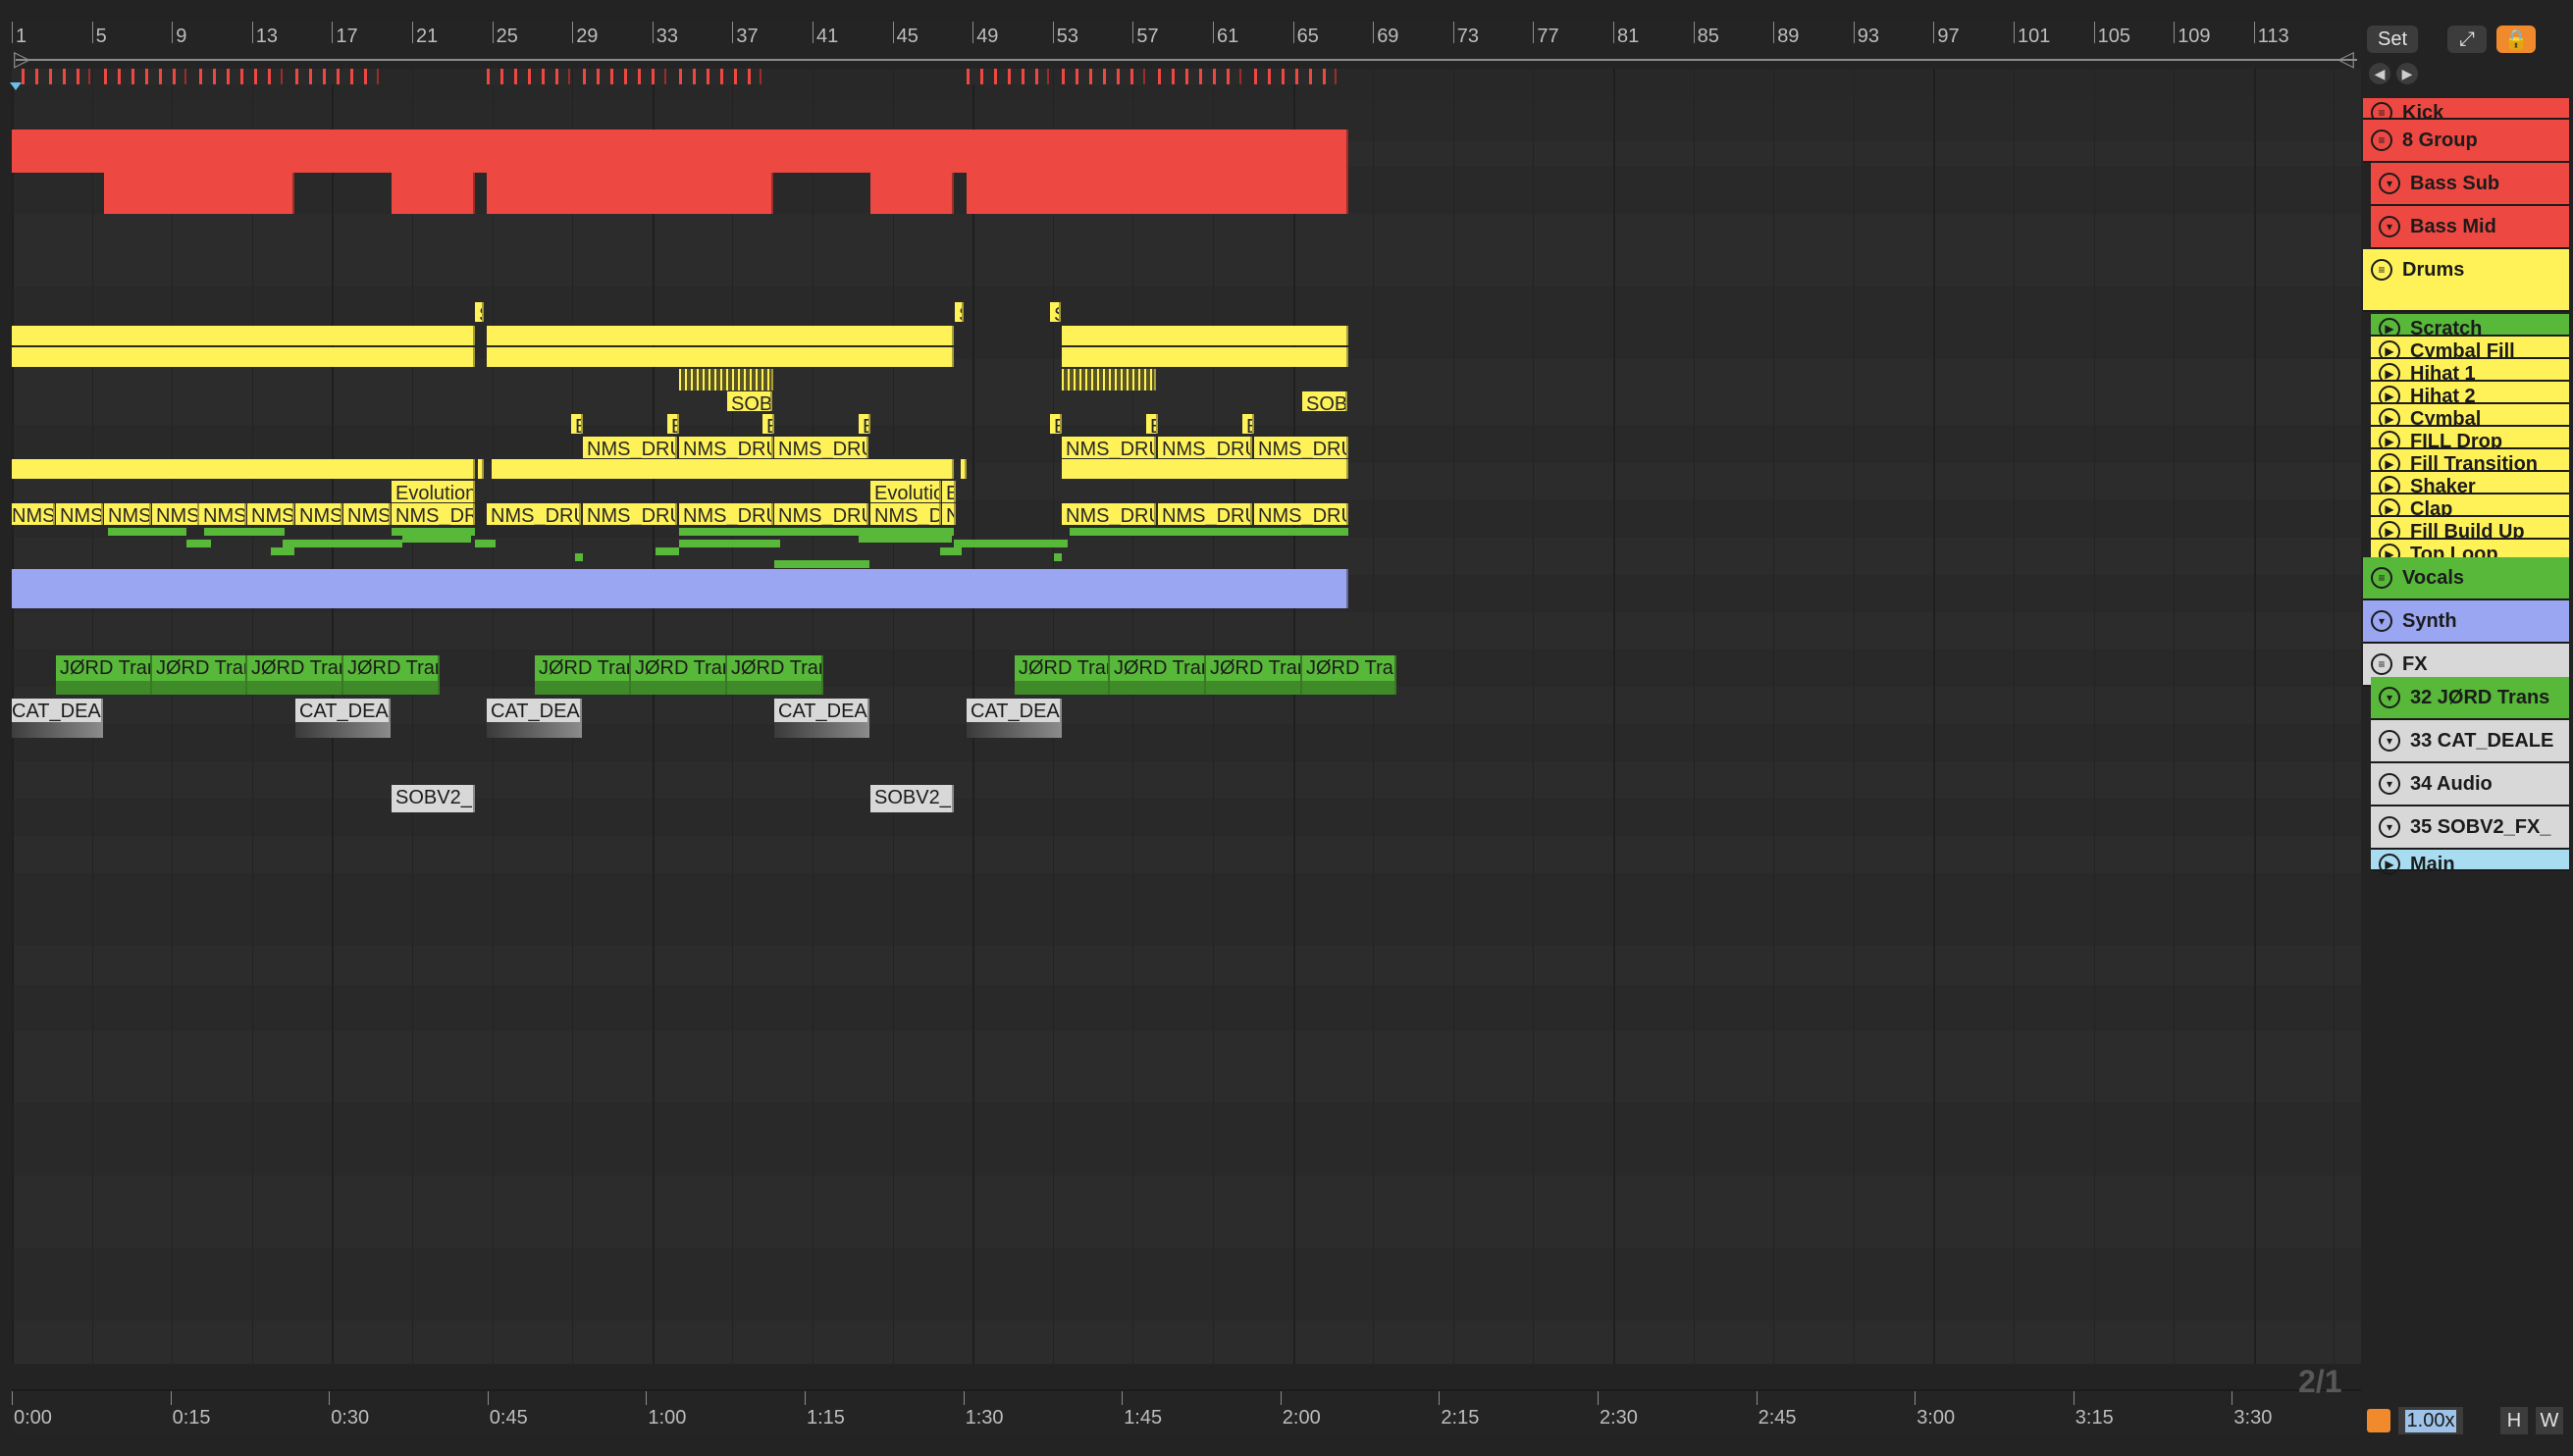 Image resolution: width=2573 pixels, height=1456 pixels. What do you see at coordinates (2392, 39) in the screenshot?
I see `set-button: Set` at bounding box center [2392, 39].